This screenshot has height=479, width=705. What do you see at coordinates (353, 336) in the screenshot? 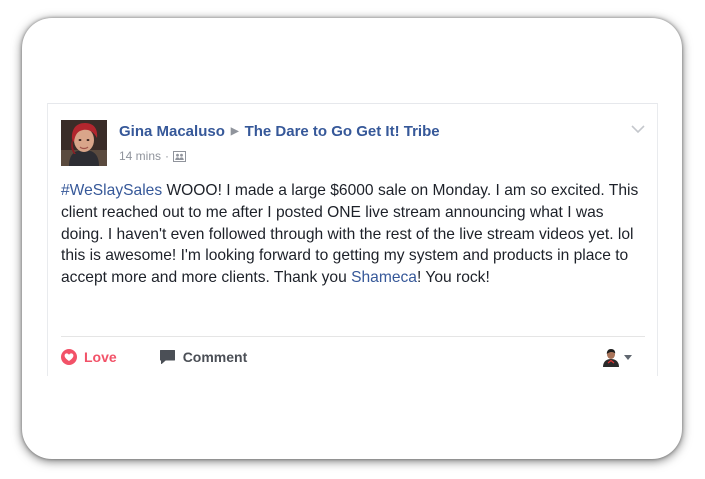
I see `actions-divider` at bounding box center [353, 336].